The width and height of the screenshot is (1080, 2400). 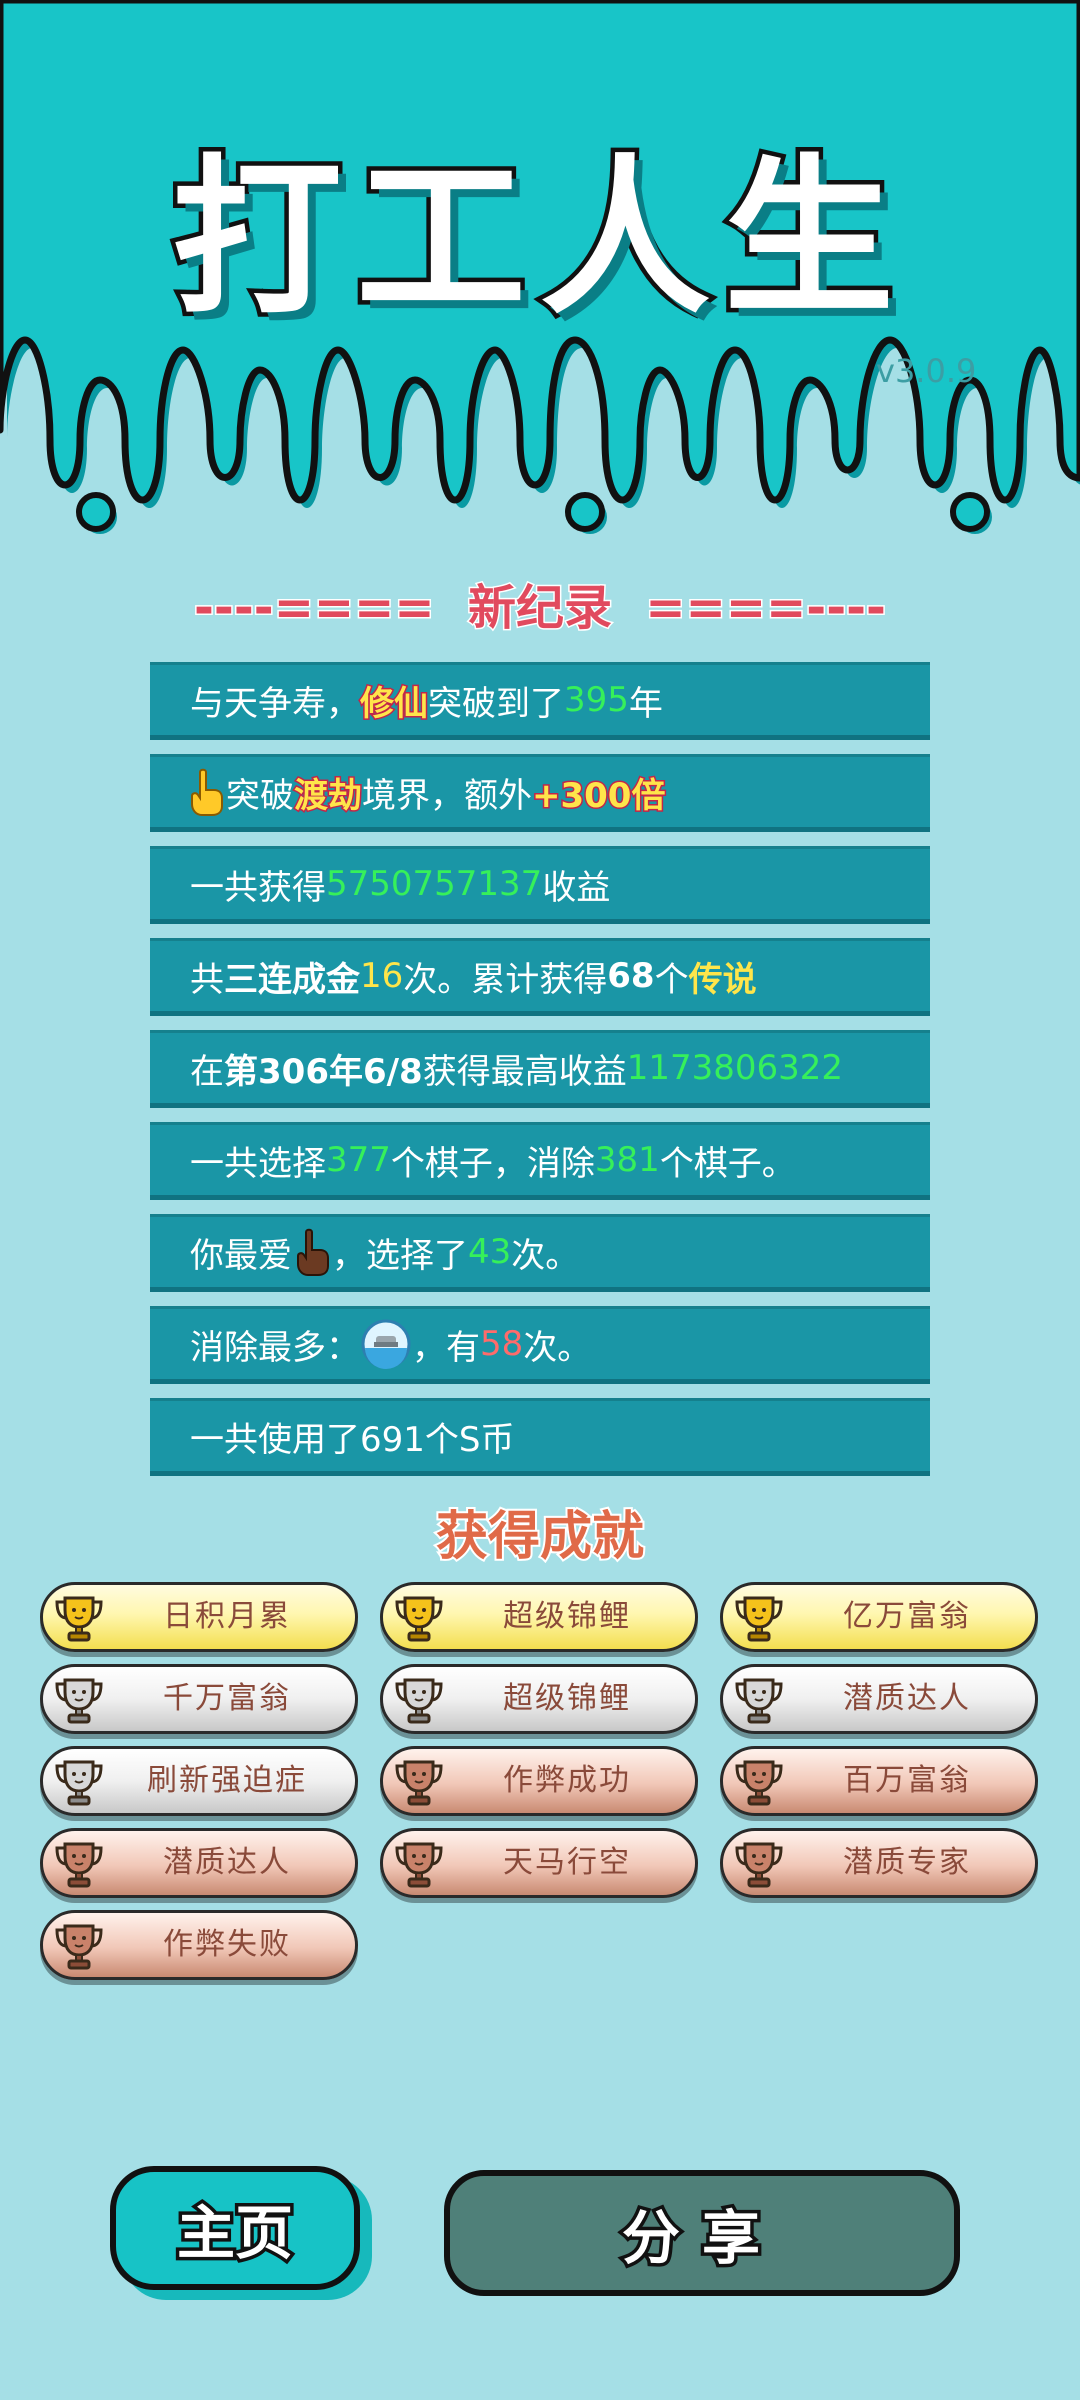 I want to click on achievement-badge: 作弊成功, so click(x=539, y=1781).